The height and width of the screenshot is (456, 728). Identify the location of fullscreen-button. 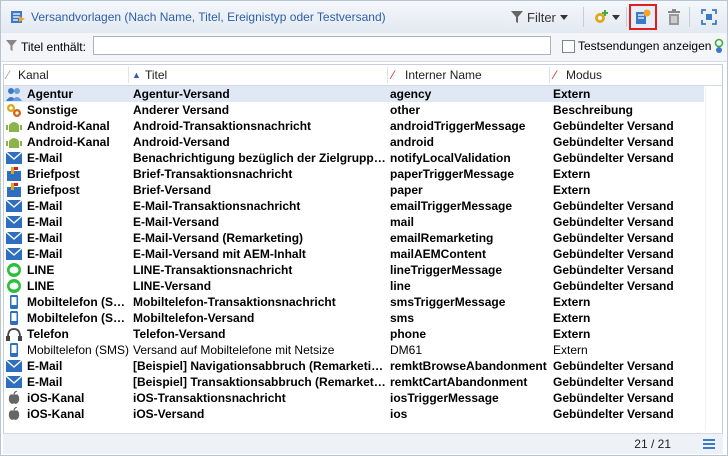
(709, 17).